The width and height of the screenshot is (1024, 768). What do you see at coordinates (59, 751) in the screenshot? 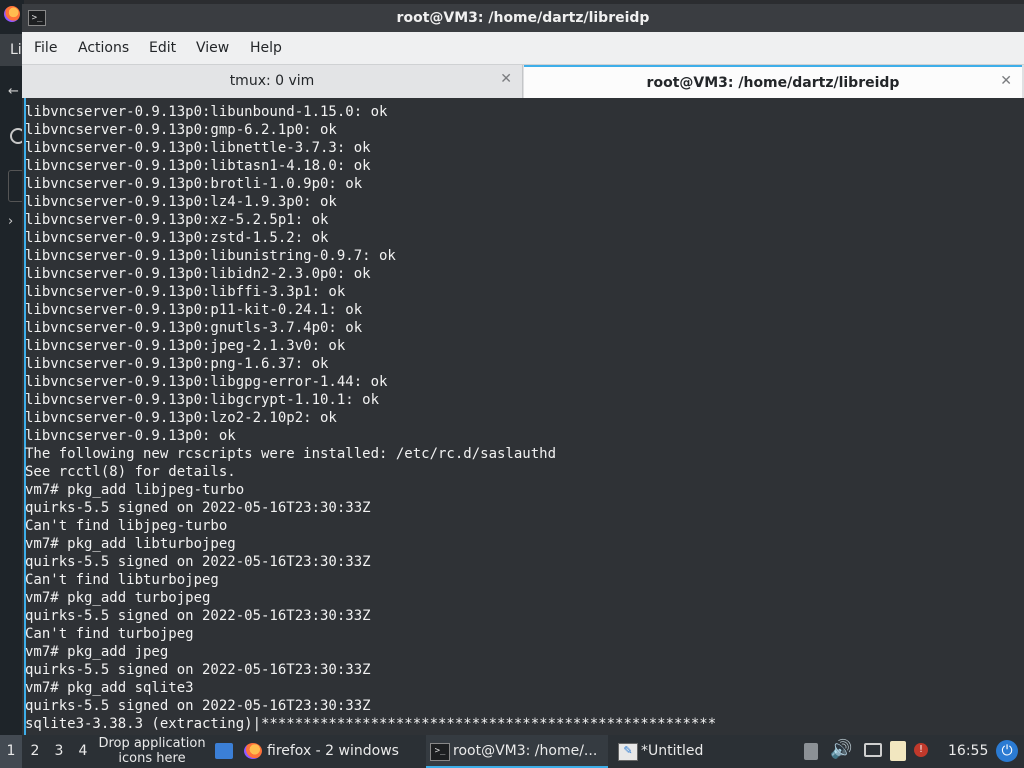
I see `workspace-3: 3` at bounding box center [59, 751].